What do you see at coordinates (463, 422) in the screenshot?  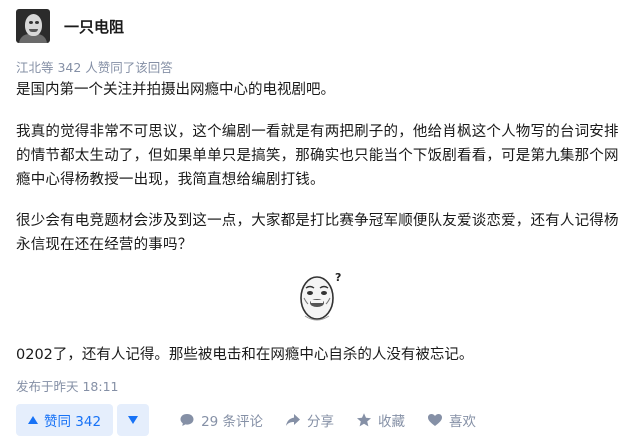 I see `like-label: 喜欢` at bounding box center [463, 422].